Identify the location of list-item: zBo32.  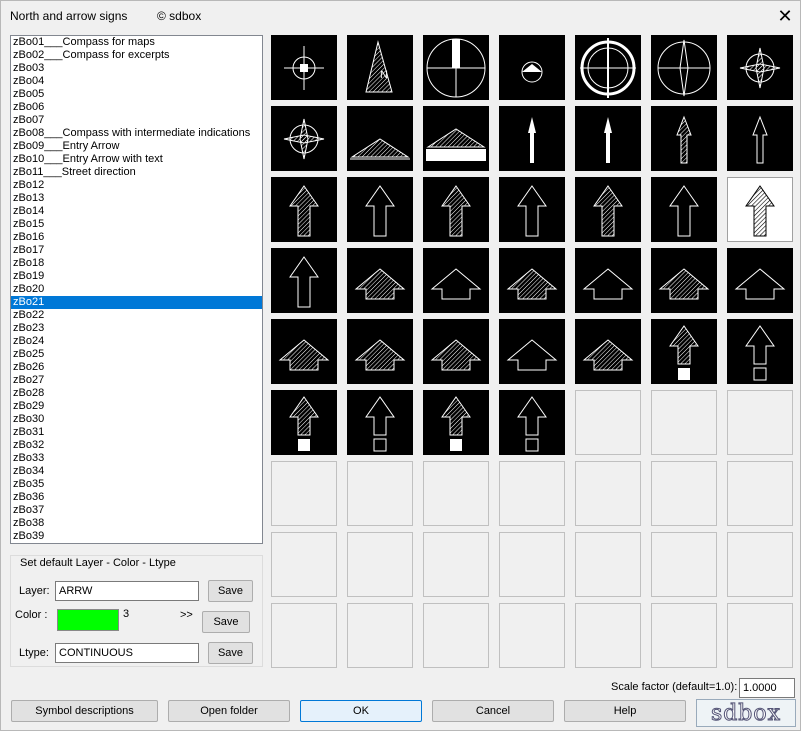
(136, 445).